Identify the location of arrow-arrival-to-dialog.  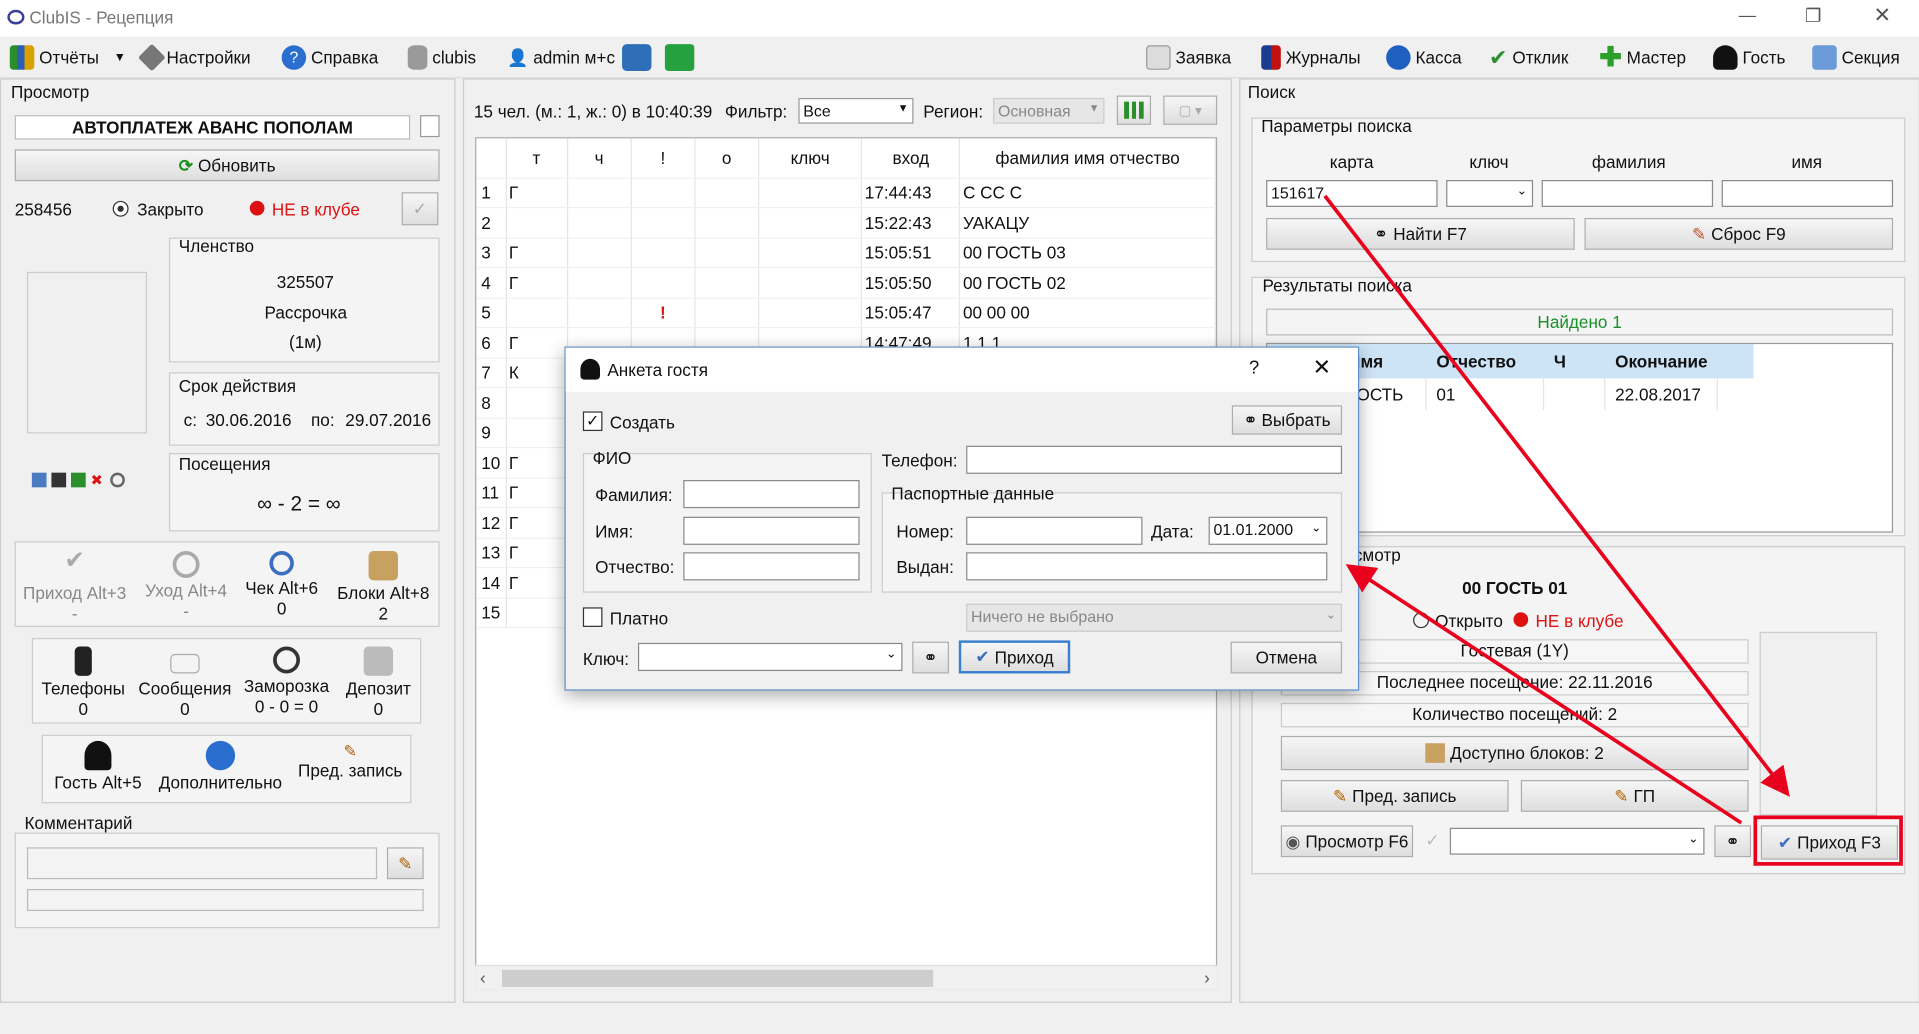
(1544, 694).